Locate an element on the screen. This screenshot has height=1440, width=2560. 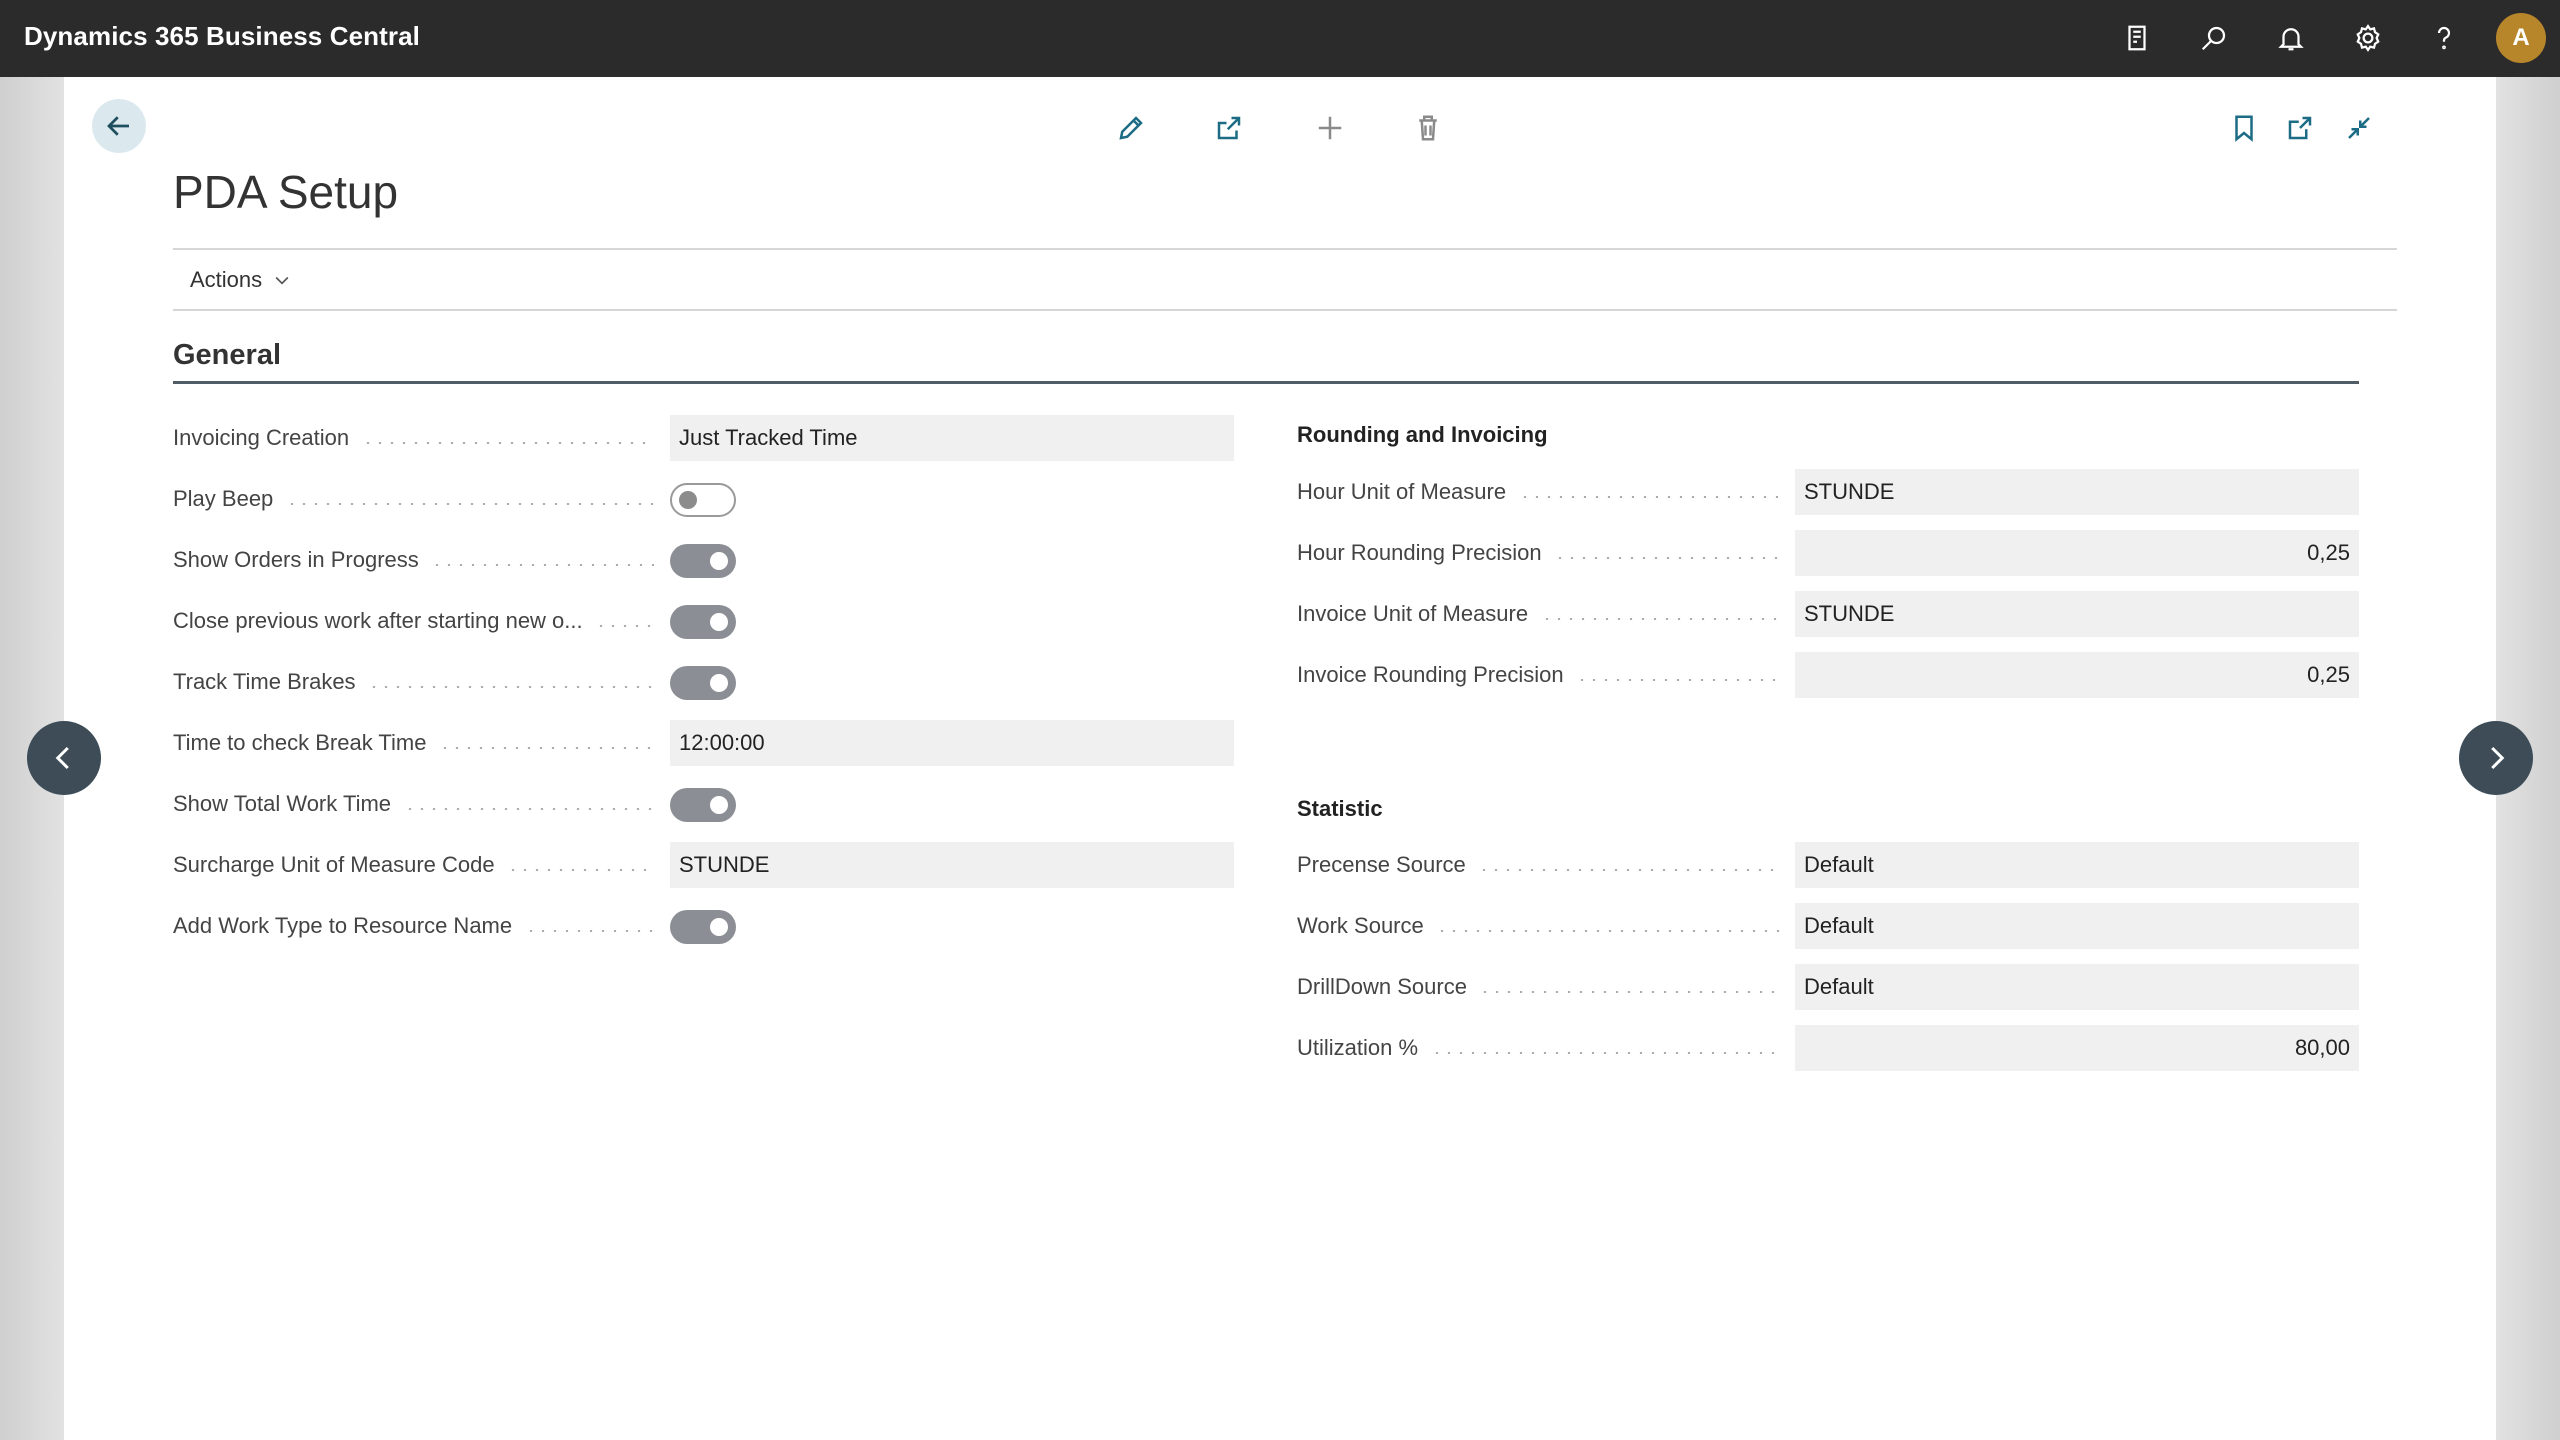
back-button is located at coordinates (119, 126).